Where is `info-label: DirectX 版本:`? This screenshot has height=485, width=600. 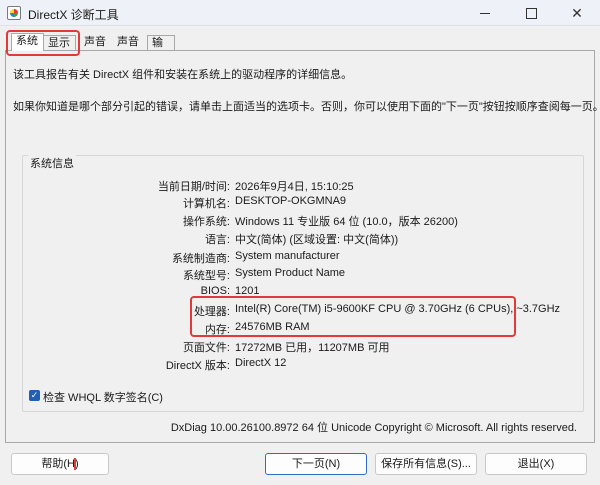
info-label: DirectX 版本: is located at coordinates (197, 366).